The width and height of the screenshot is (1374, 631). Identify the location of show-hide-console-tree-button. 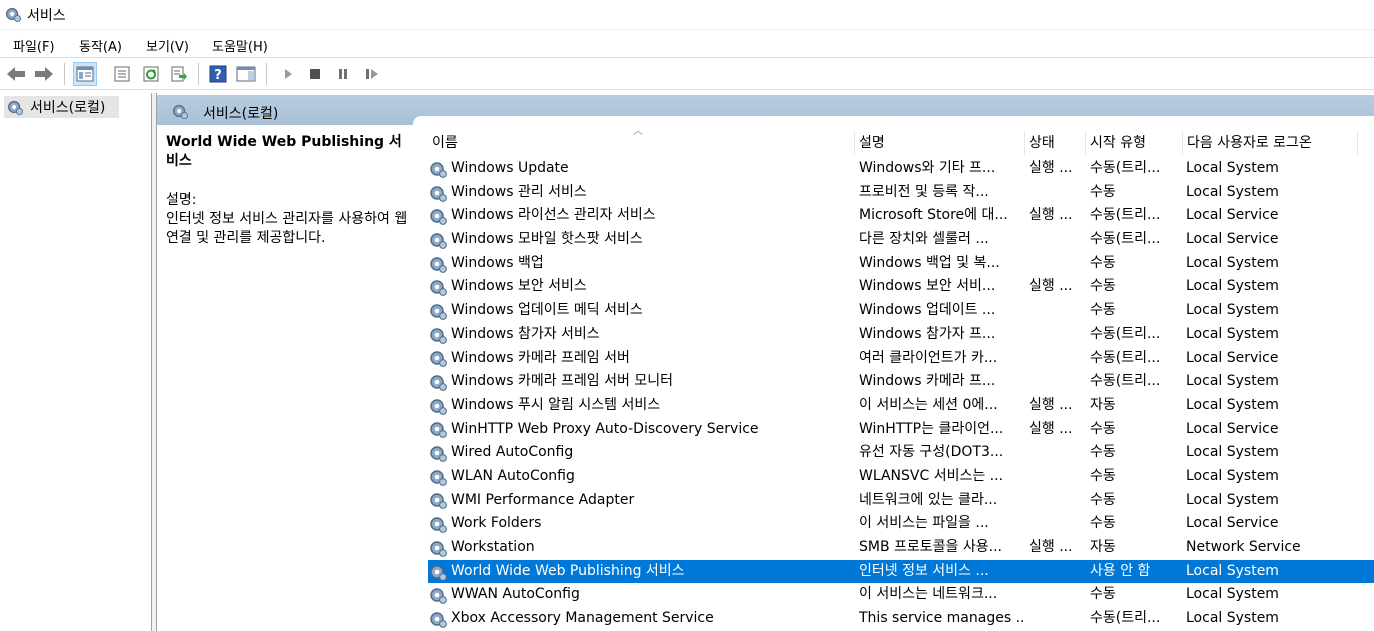
(85, 74).